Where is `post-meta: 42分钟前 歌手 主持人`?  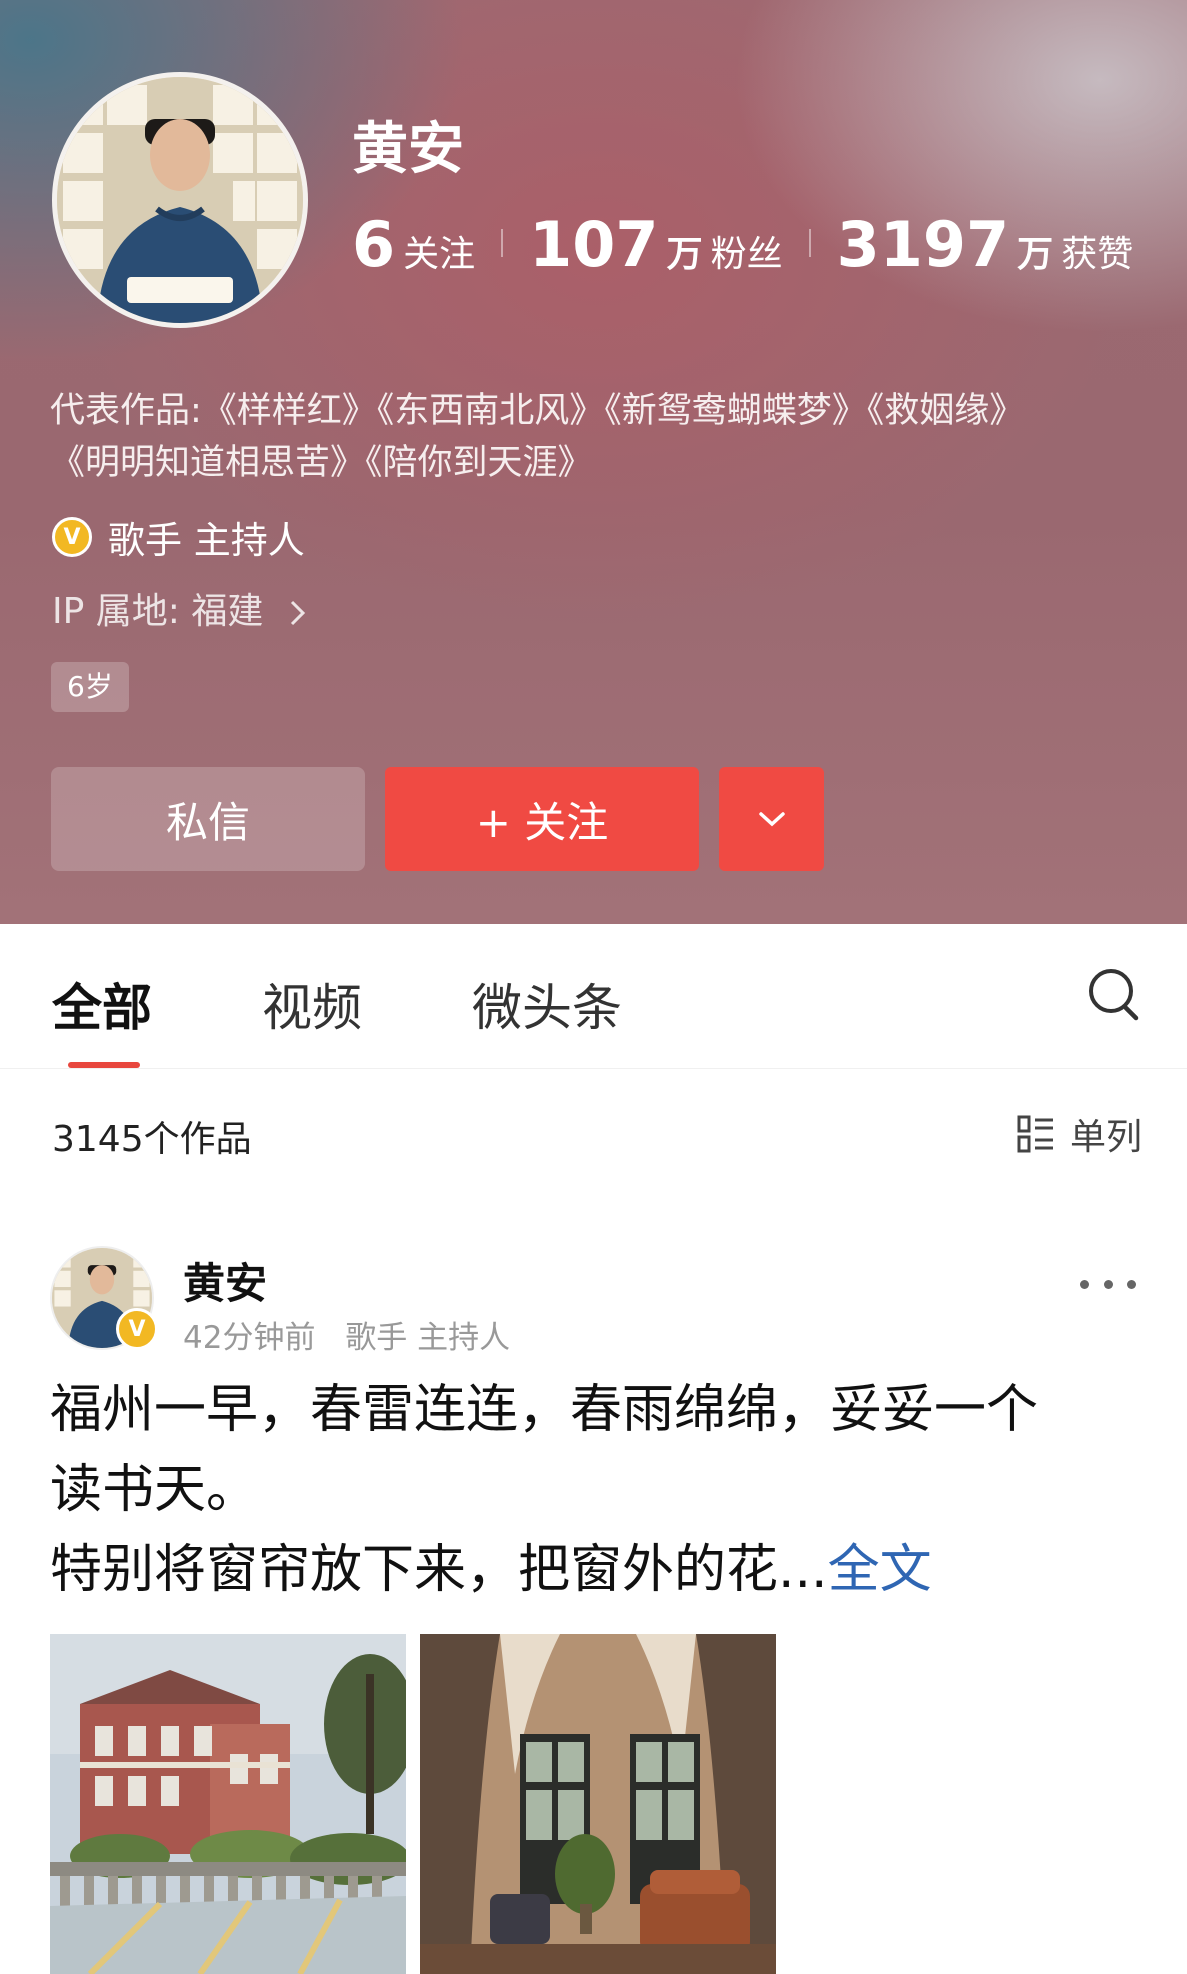
post-meta: 42分钟前 歌手 主持人 is located at coordinates (346, 1334).